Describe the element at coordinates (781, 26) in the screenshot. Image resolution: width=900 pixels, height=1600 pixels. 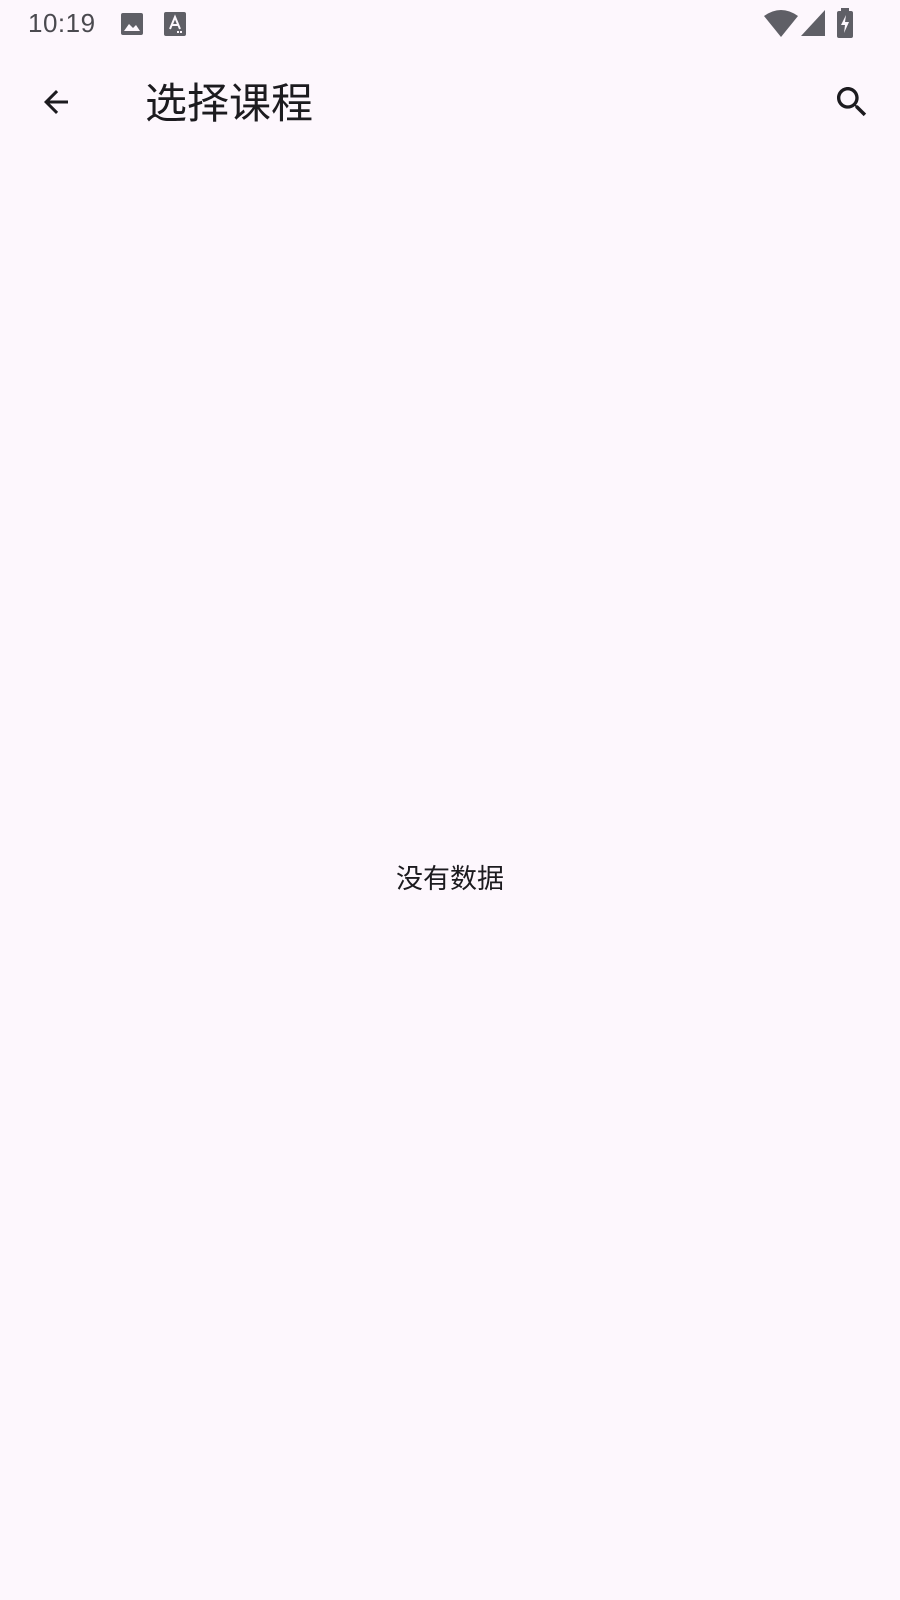
I see `wifi-icon` at that location.